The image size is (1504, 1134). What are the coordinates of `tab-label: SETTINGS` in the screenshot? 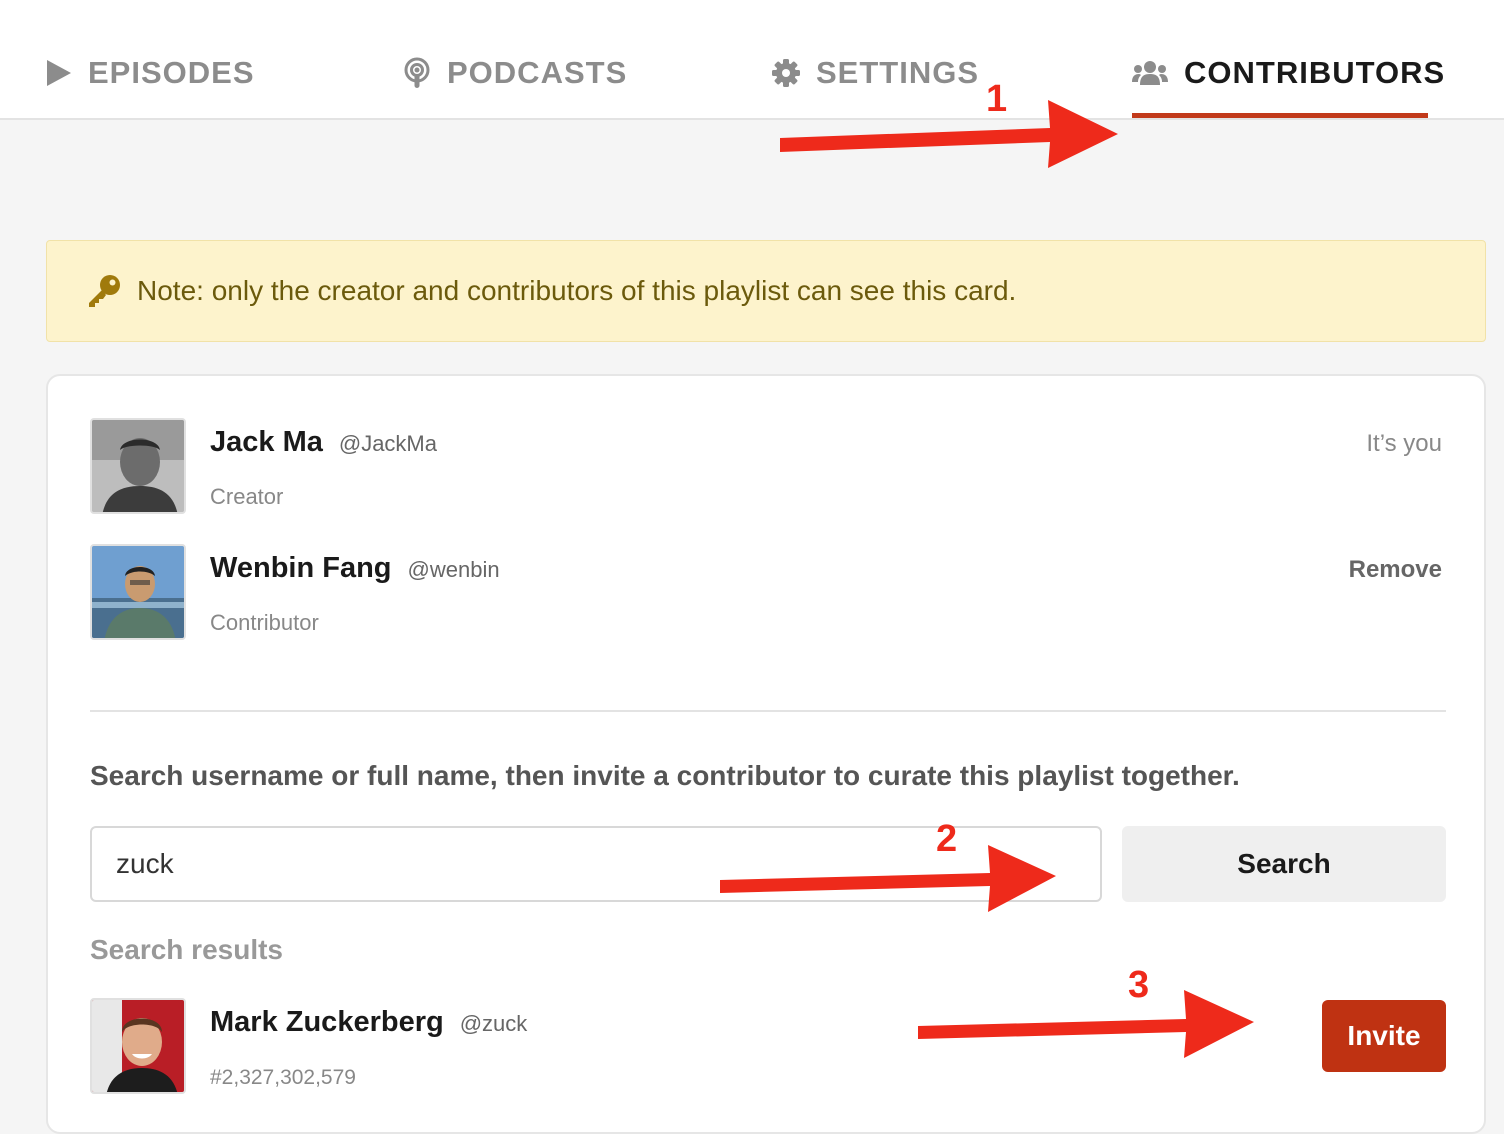 It's located at (898, 72).